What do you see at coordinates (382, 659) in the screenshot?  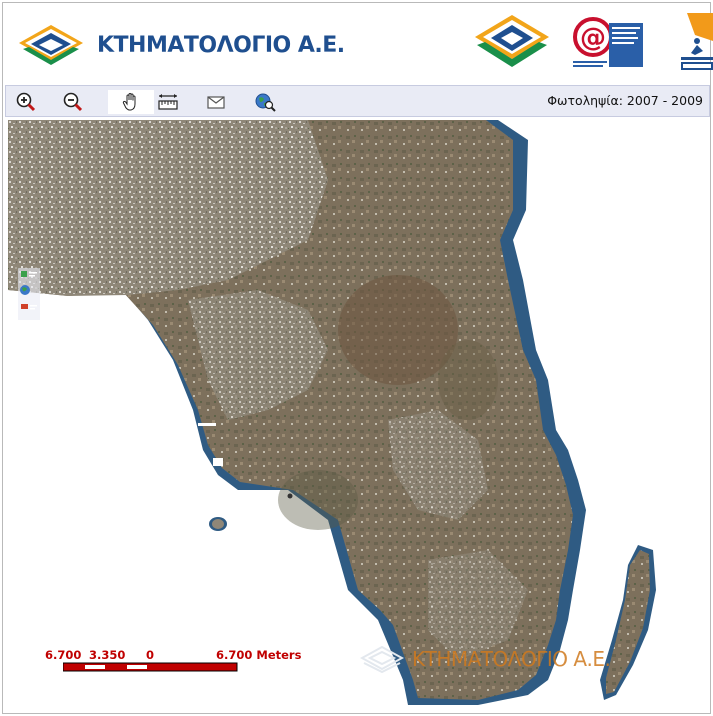 I see `watermark-logo-icon` at bounding box center [382, 659].